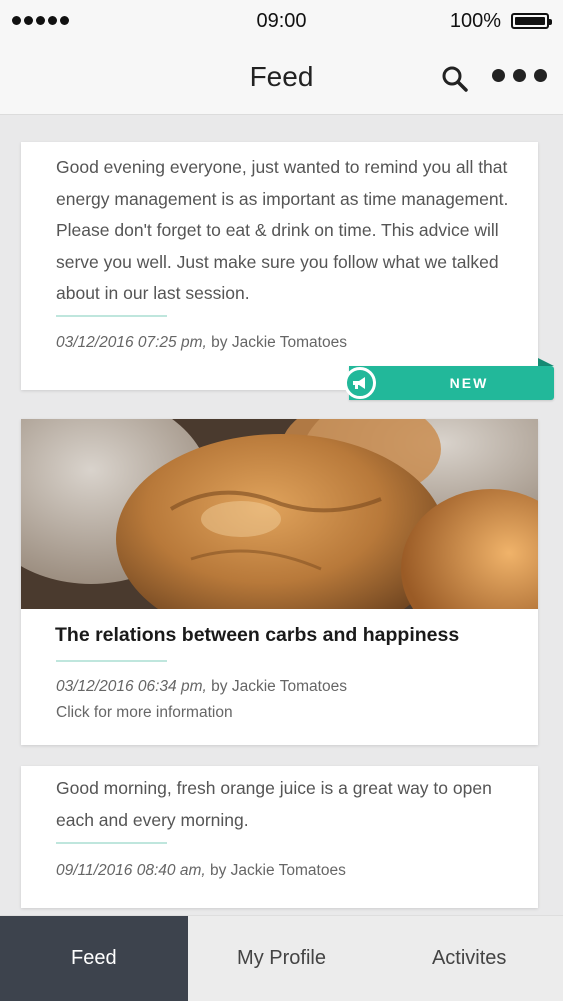 The image size is (563, 1001). I want to click on ribbon-fold, so click(546, 362).